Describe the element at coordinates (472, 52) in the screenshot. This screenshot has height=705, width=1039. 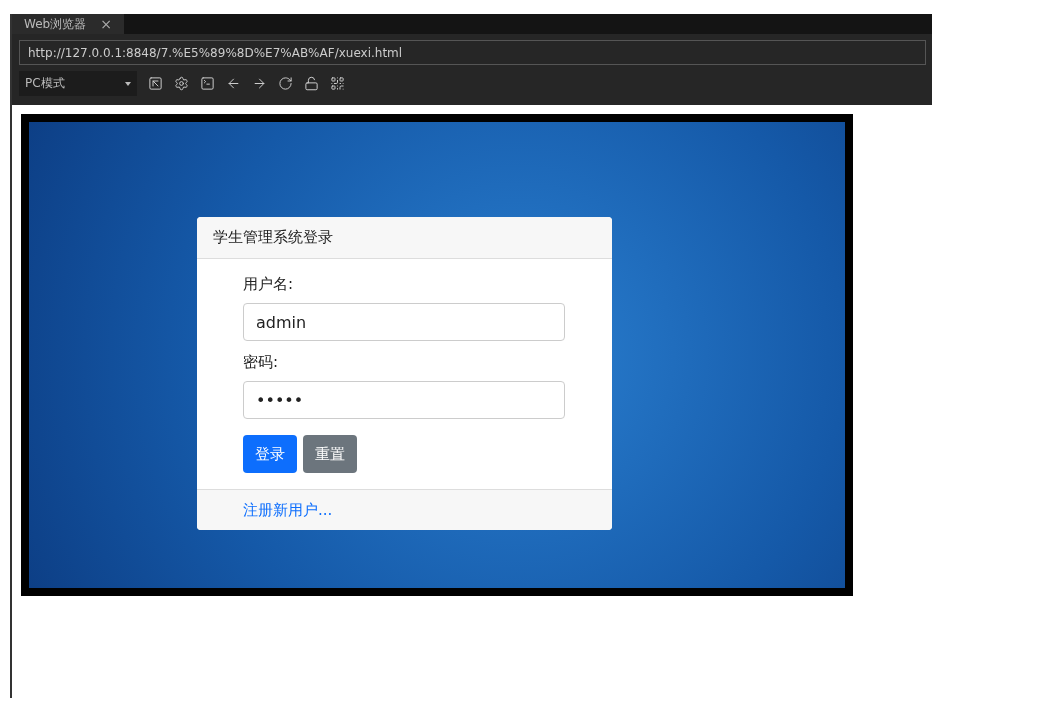
I see `address-field: http://127.0.0.1:8848/7.%E5%89%8D%E7%AB%AF/xuexi.html` at that location.